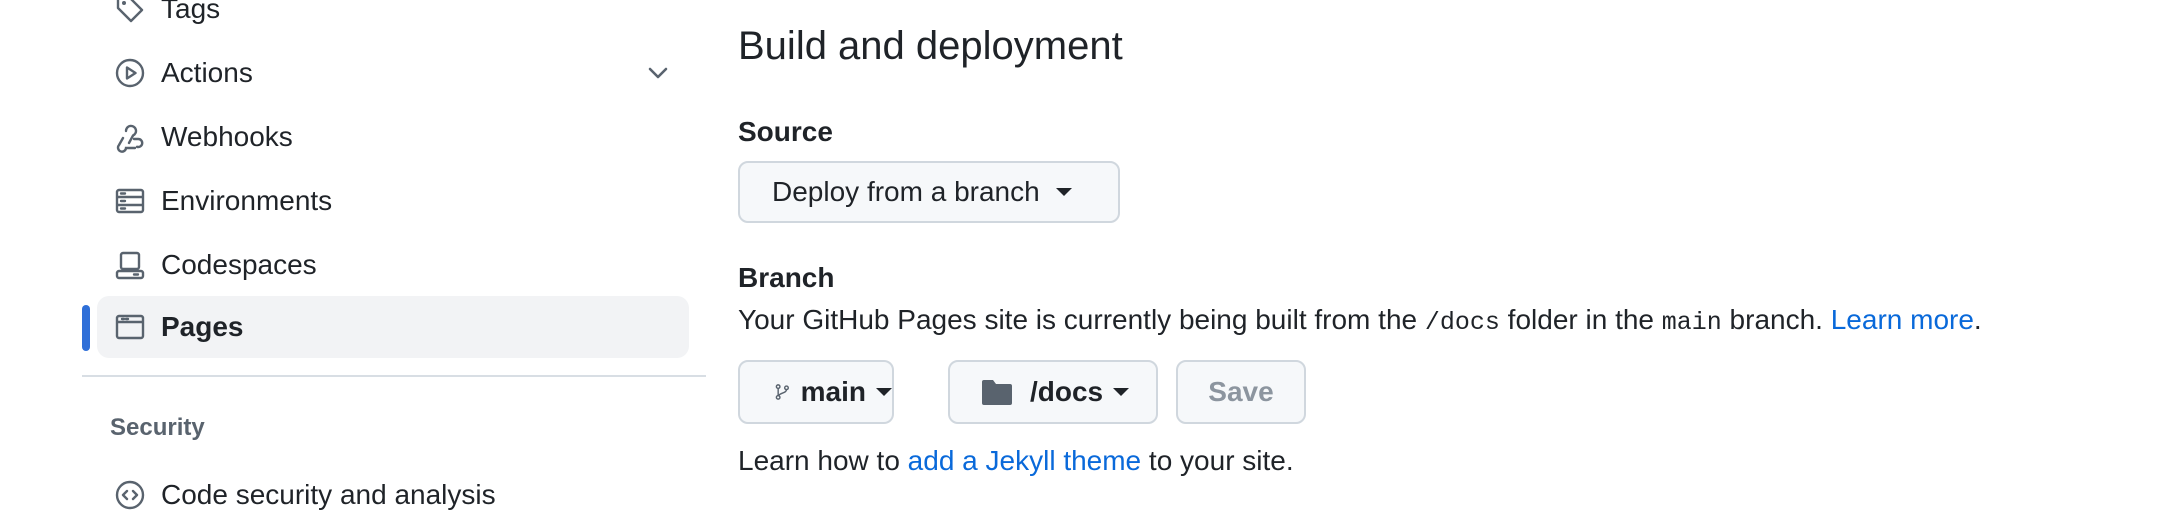 This screenshot has height=526, width=2178. Describe the element at coordinates (785, 131) in the screenshot. I see `source-heading: Source` at that location.